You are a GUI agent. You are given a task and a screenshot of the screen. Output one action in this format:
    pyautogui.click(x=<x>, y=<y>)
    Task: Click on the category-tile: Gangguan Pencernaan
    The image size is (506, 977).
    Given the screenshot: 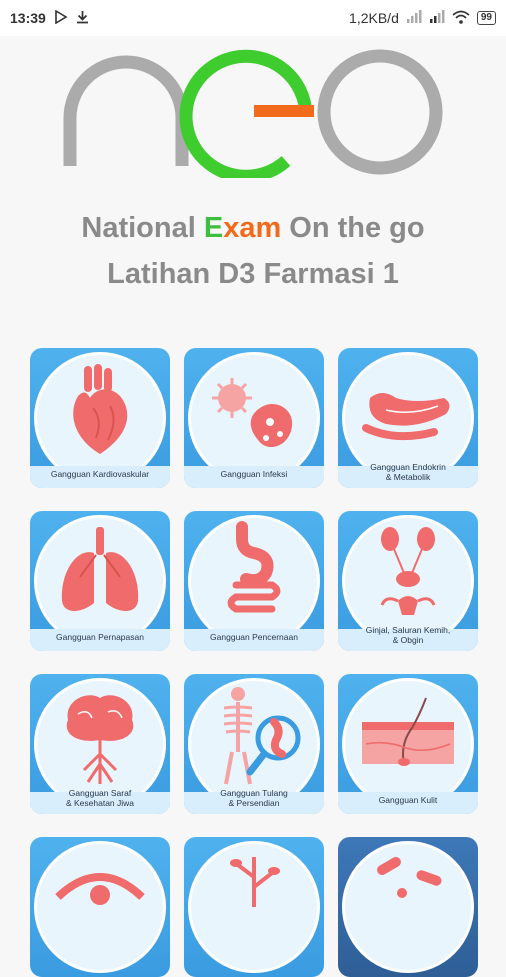 What is the action you would take?
    pyautogui.click(x=254, y=581)
    